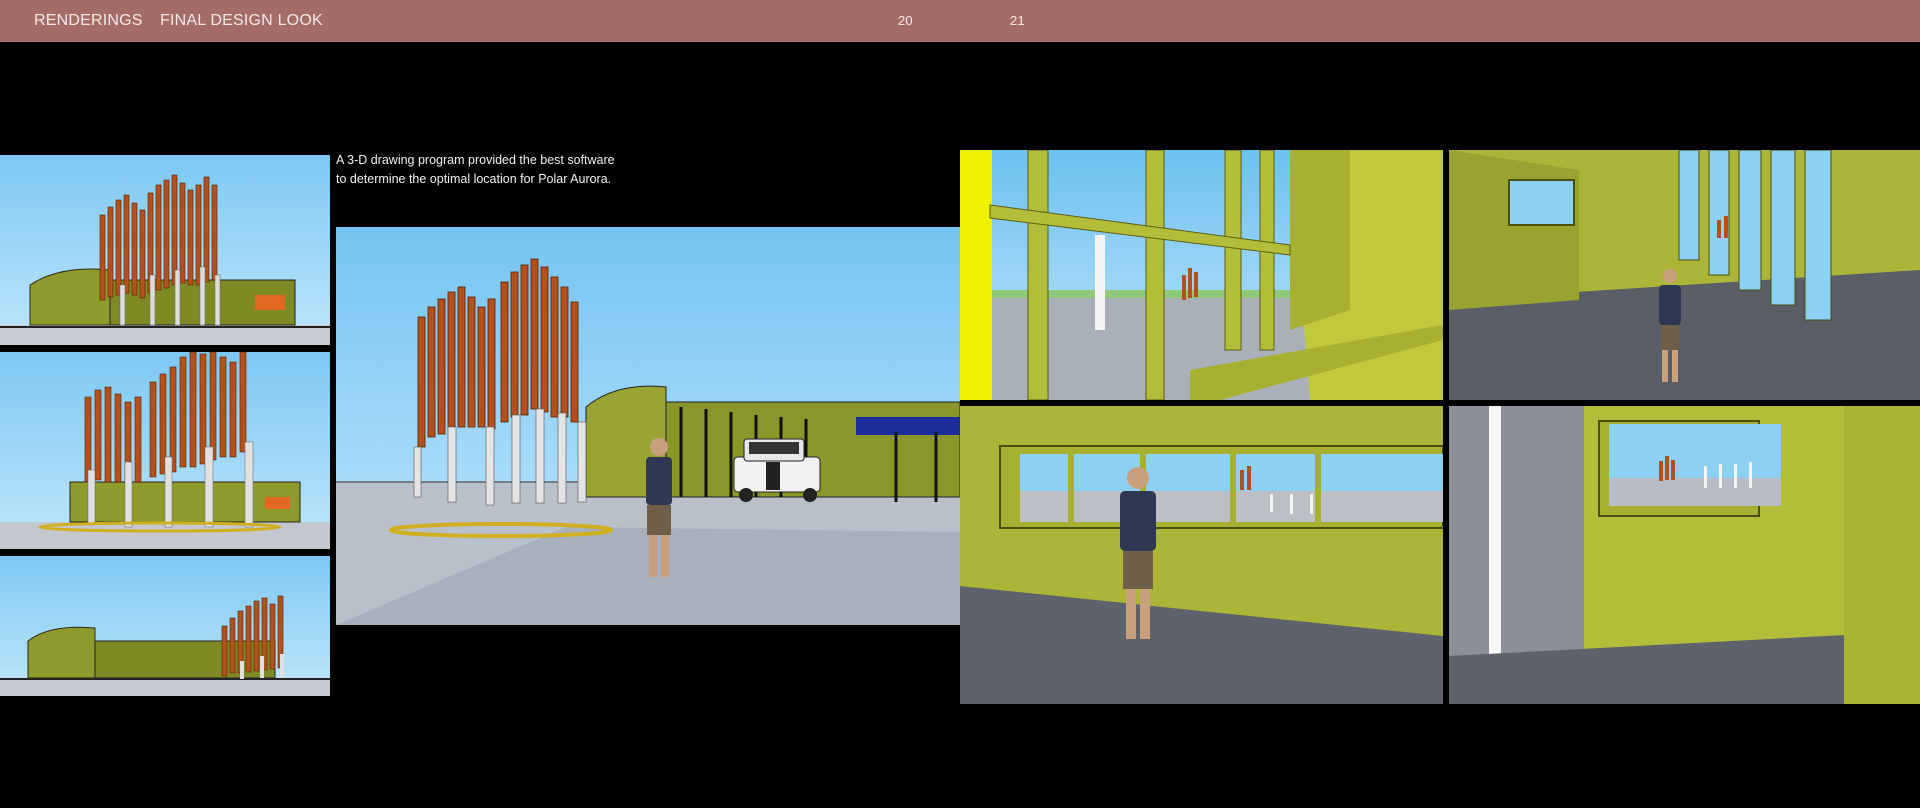 The width and height of the screenshot is (1920, 808). What do you see at coordinates (88, 20) in the screenshot?
I see `section-title: RENDERINGS` at bounding box center [88, 20].